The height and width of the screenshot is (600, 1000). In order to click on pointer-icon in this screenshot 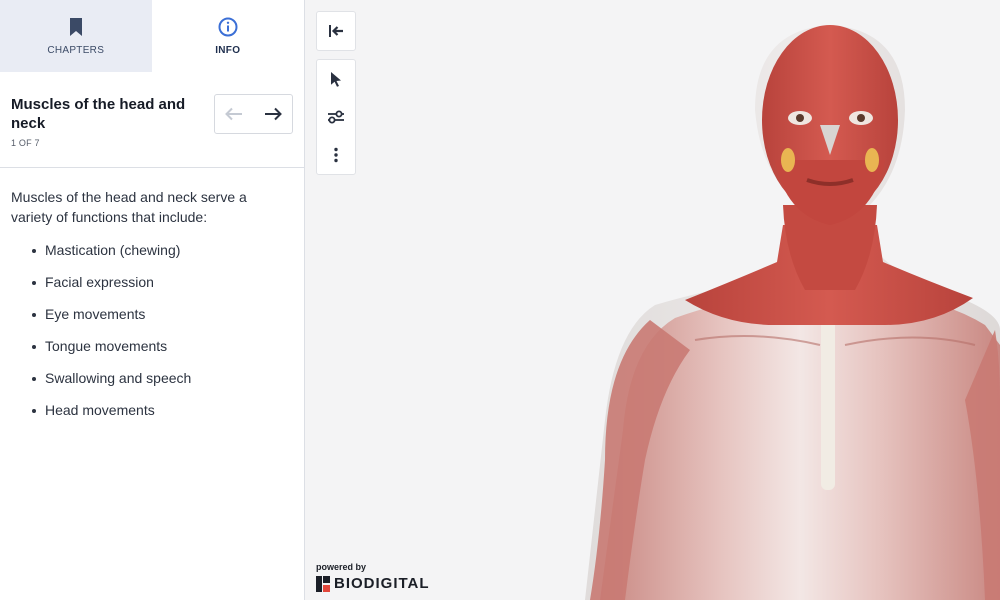, I will do `click(336, 79)`.